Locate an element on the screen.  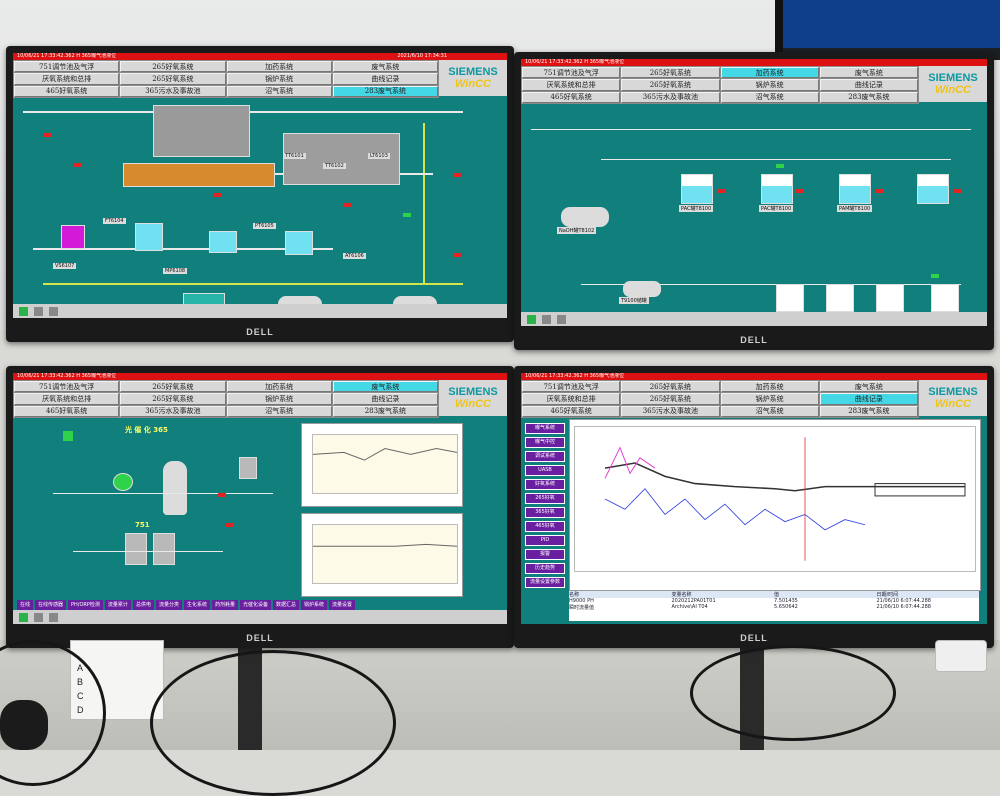
nav-btn-active: 废气系统 is located at coordinates (385, 387).